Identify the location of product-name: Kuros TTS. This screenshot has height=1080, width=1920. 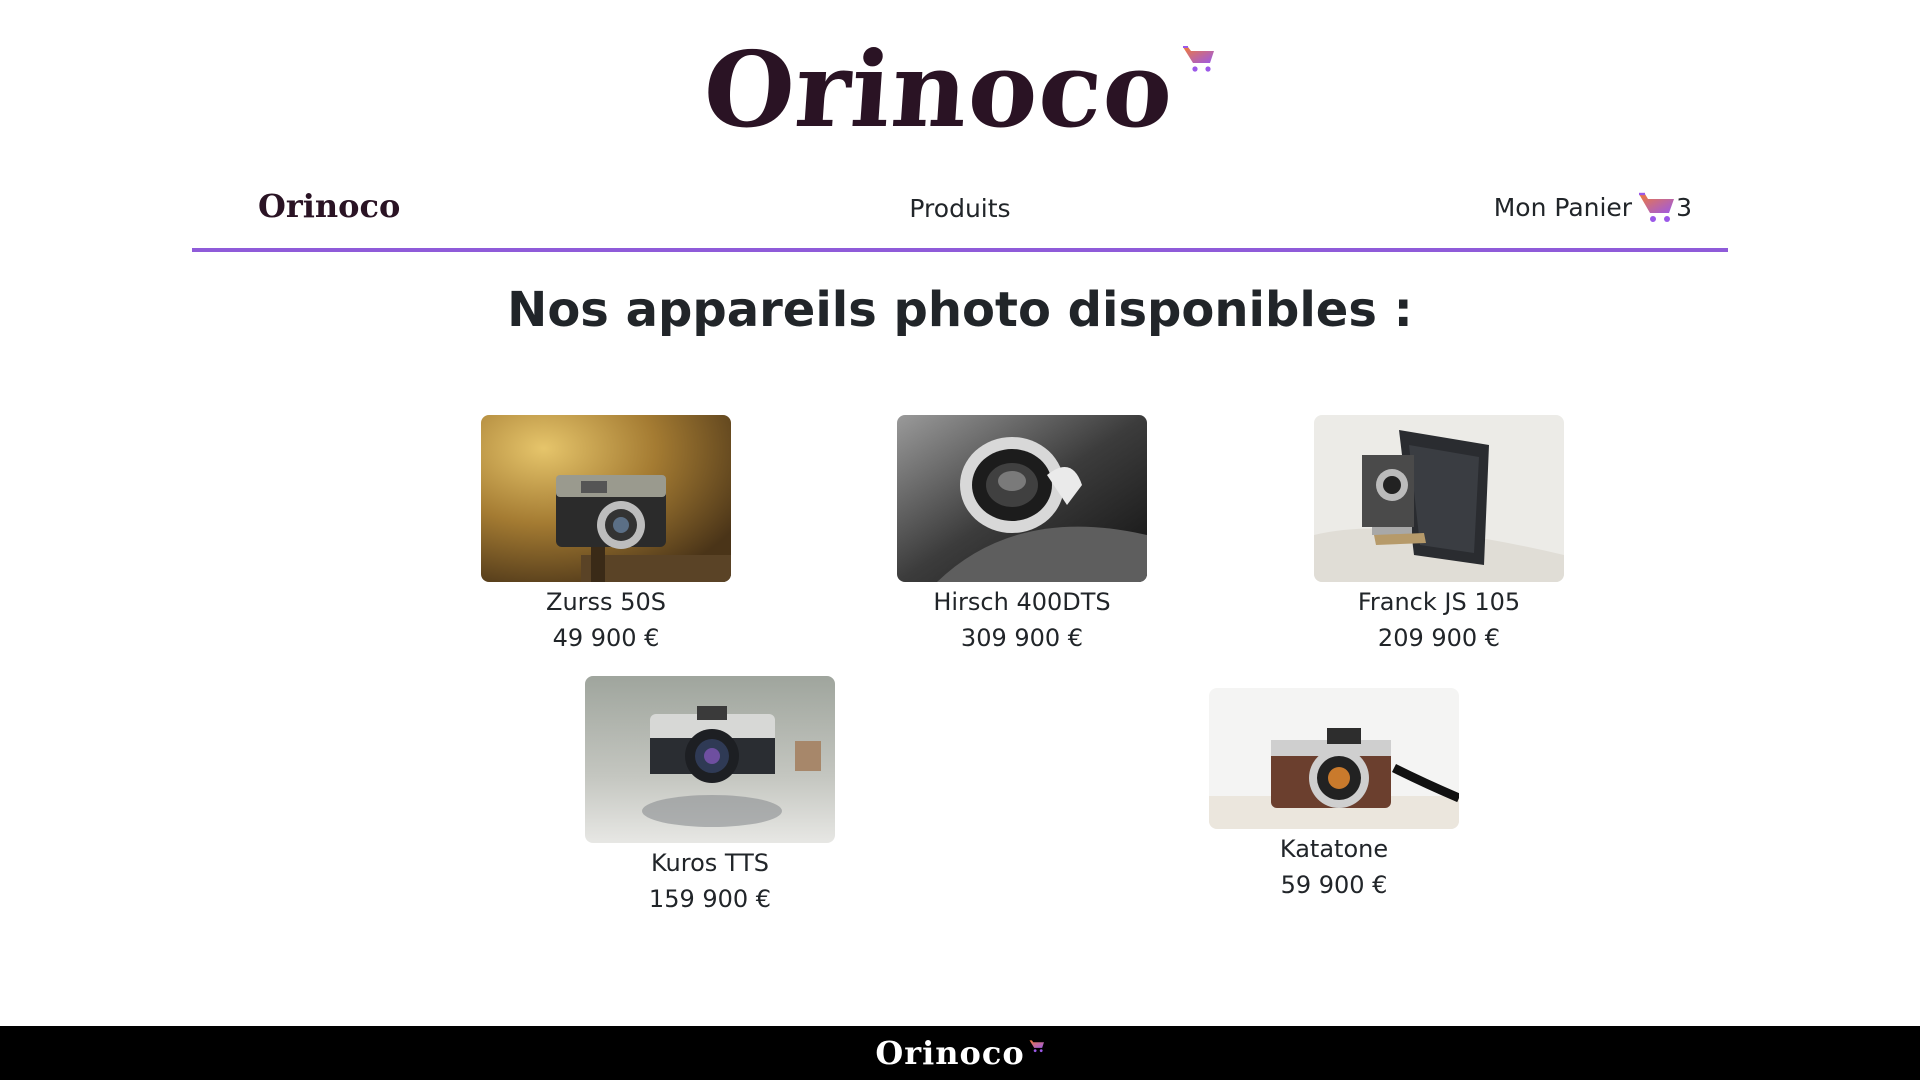
(710, 863).